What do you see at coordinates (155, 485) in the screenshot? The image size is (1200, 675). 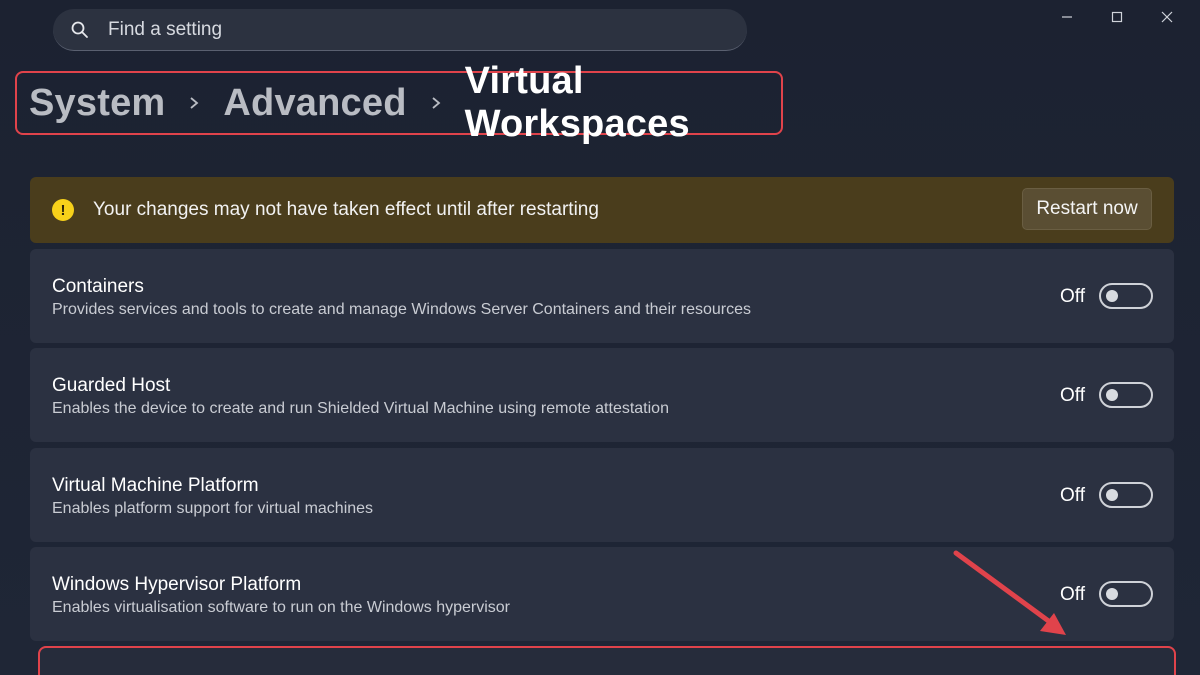 I see `setting-title: Virtual Machine Platform` at bounding box center [155, 485].